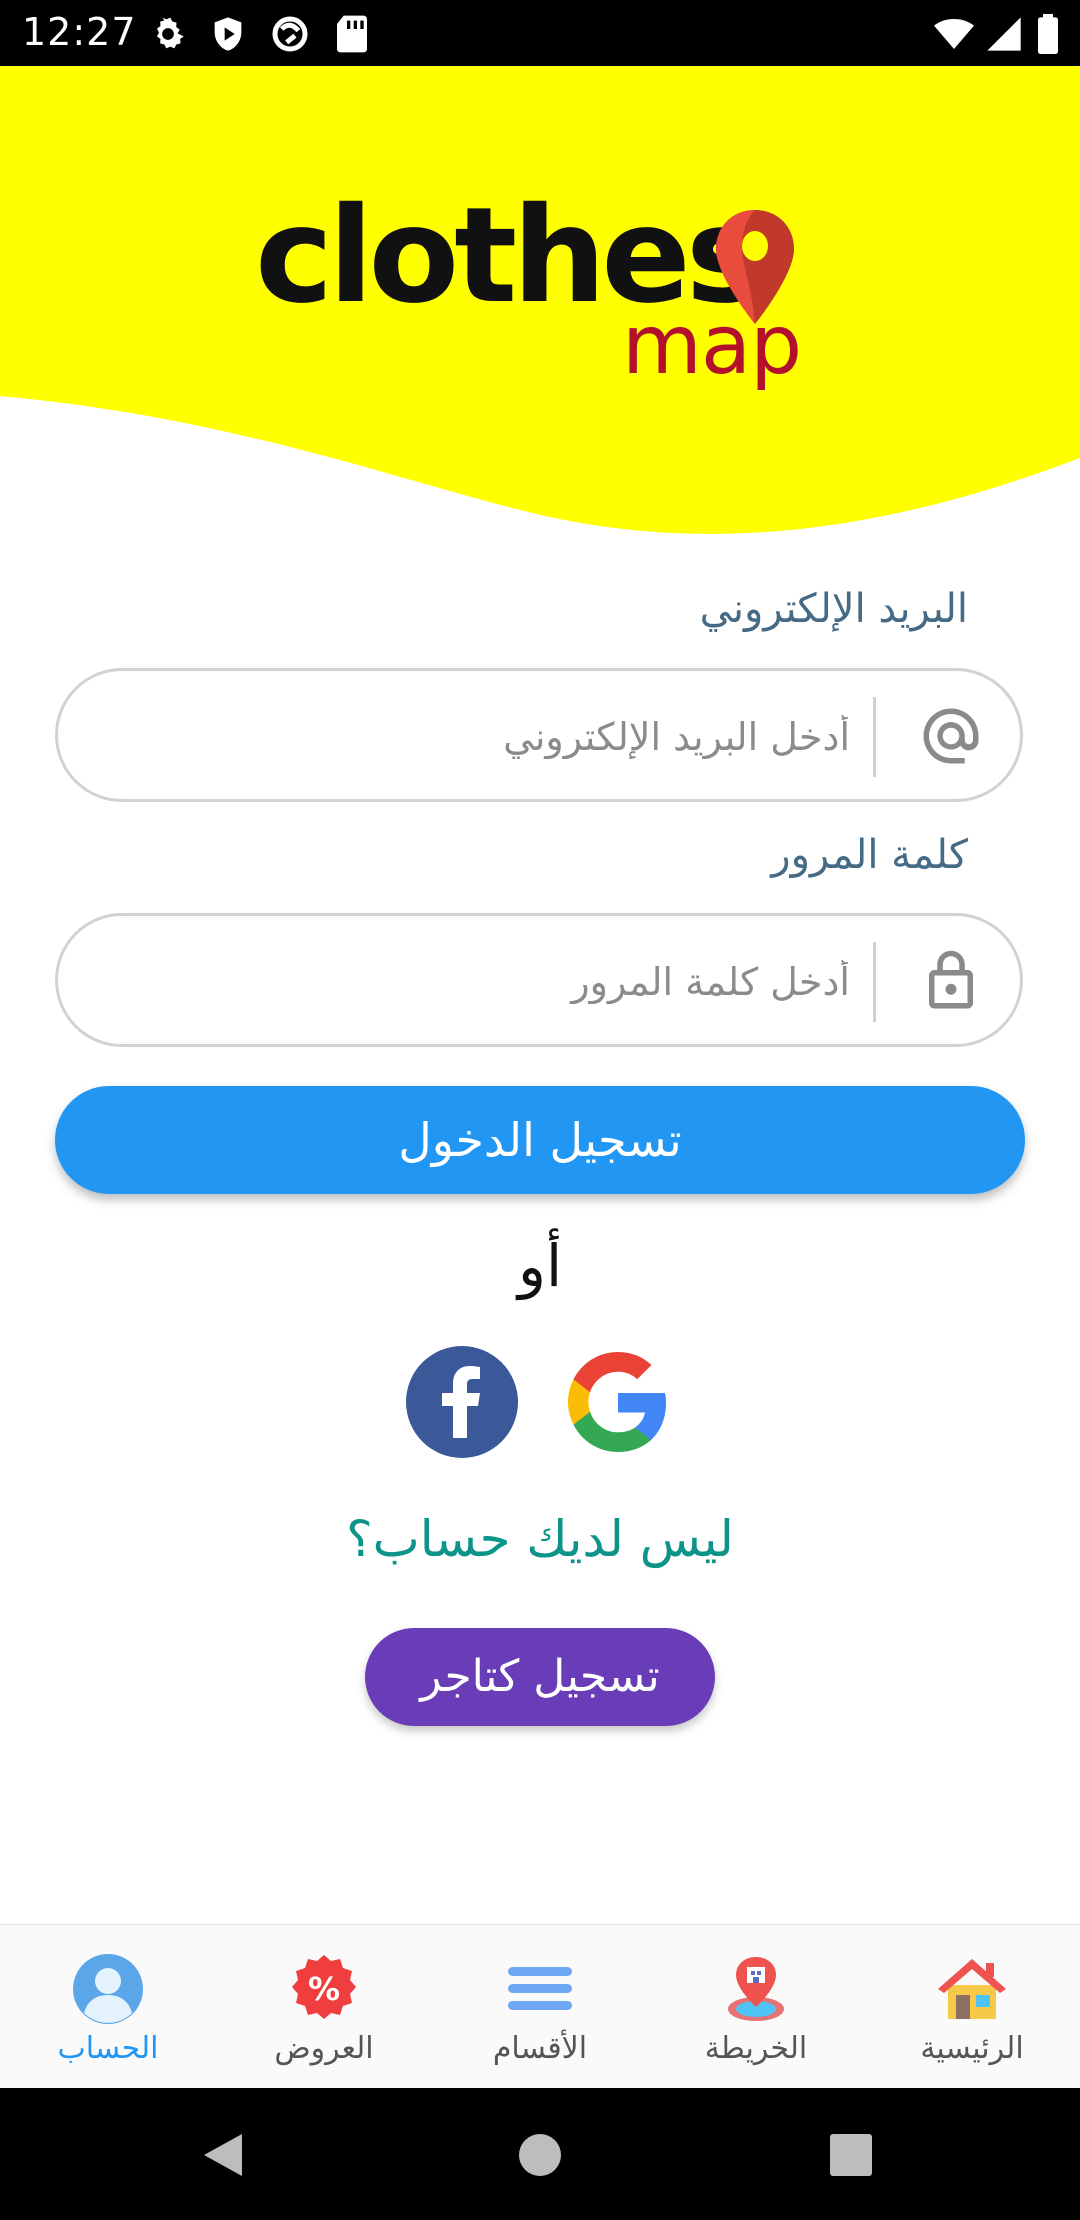  What do you see at coordinates (972, 2048) in the screenshot?
I see `nav-label-home: الرئيسية` at bounding box center [972, 2048].